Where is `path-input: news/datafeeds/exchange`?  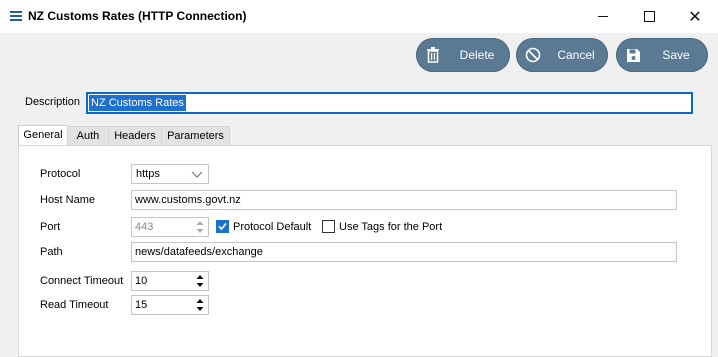 path-input: news/datafeeds/exchange is located at coordinates (404, 252).